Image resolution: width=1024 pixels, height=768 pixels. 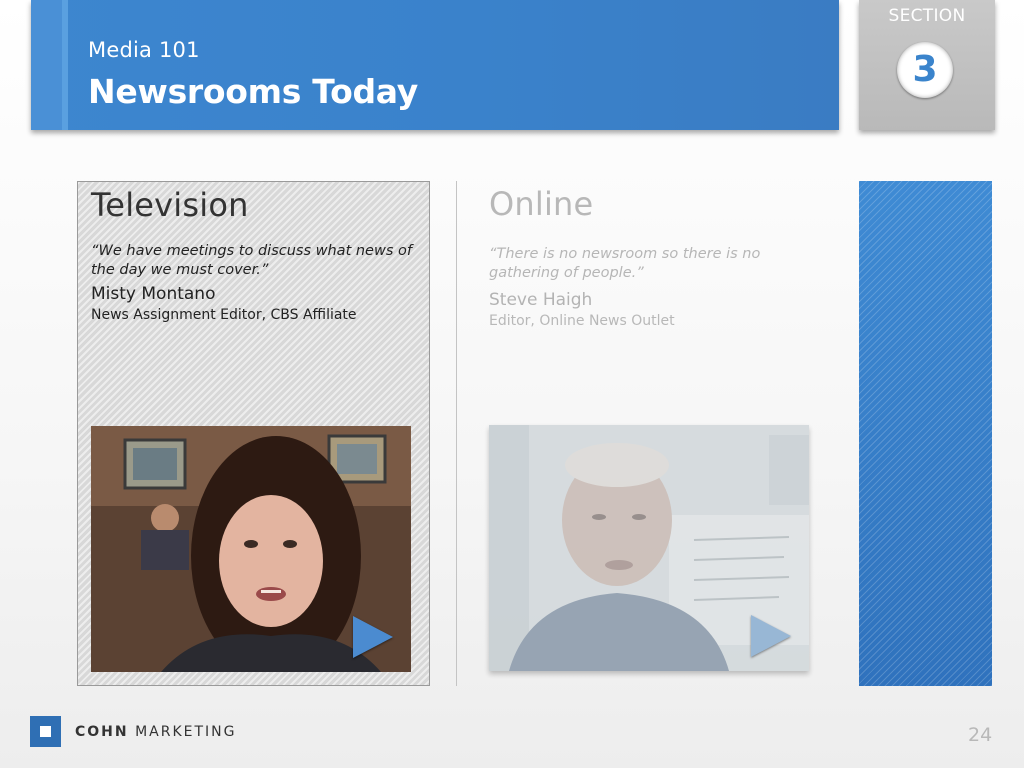 What do you see at coordinates (224, 315) in the screenshot?
I see `television-person-role: News Assignment Editor, CBS Affiliate` at bounding box center [224, 315].